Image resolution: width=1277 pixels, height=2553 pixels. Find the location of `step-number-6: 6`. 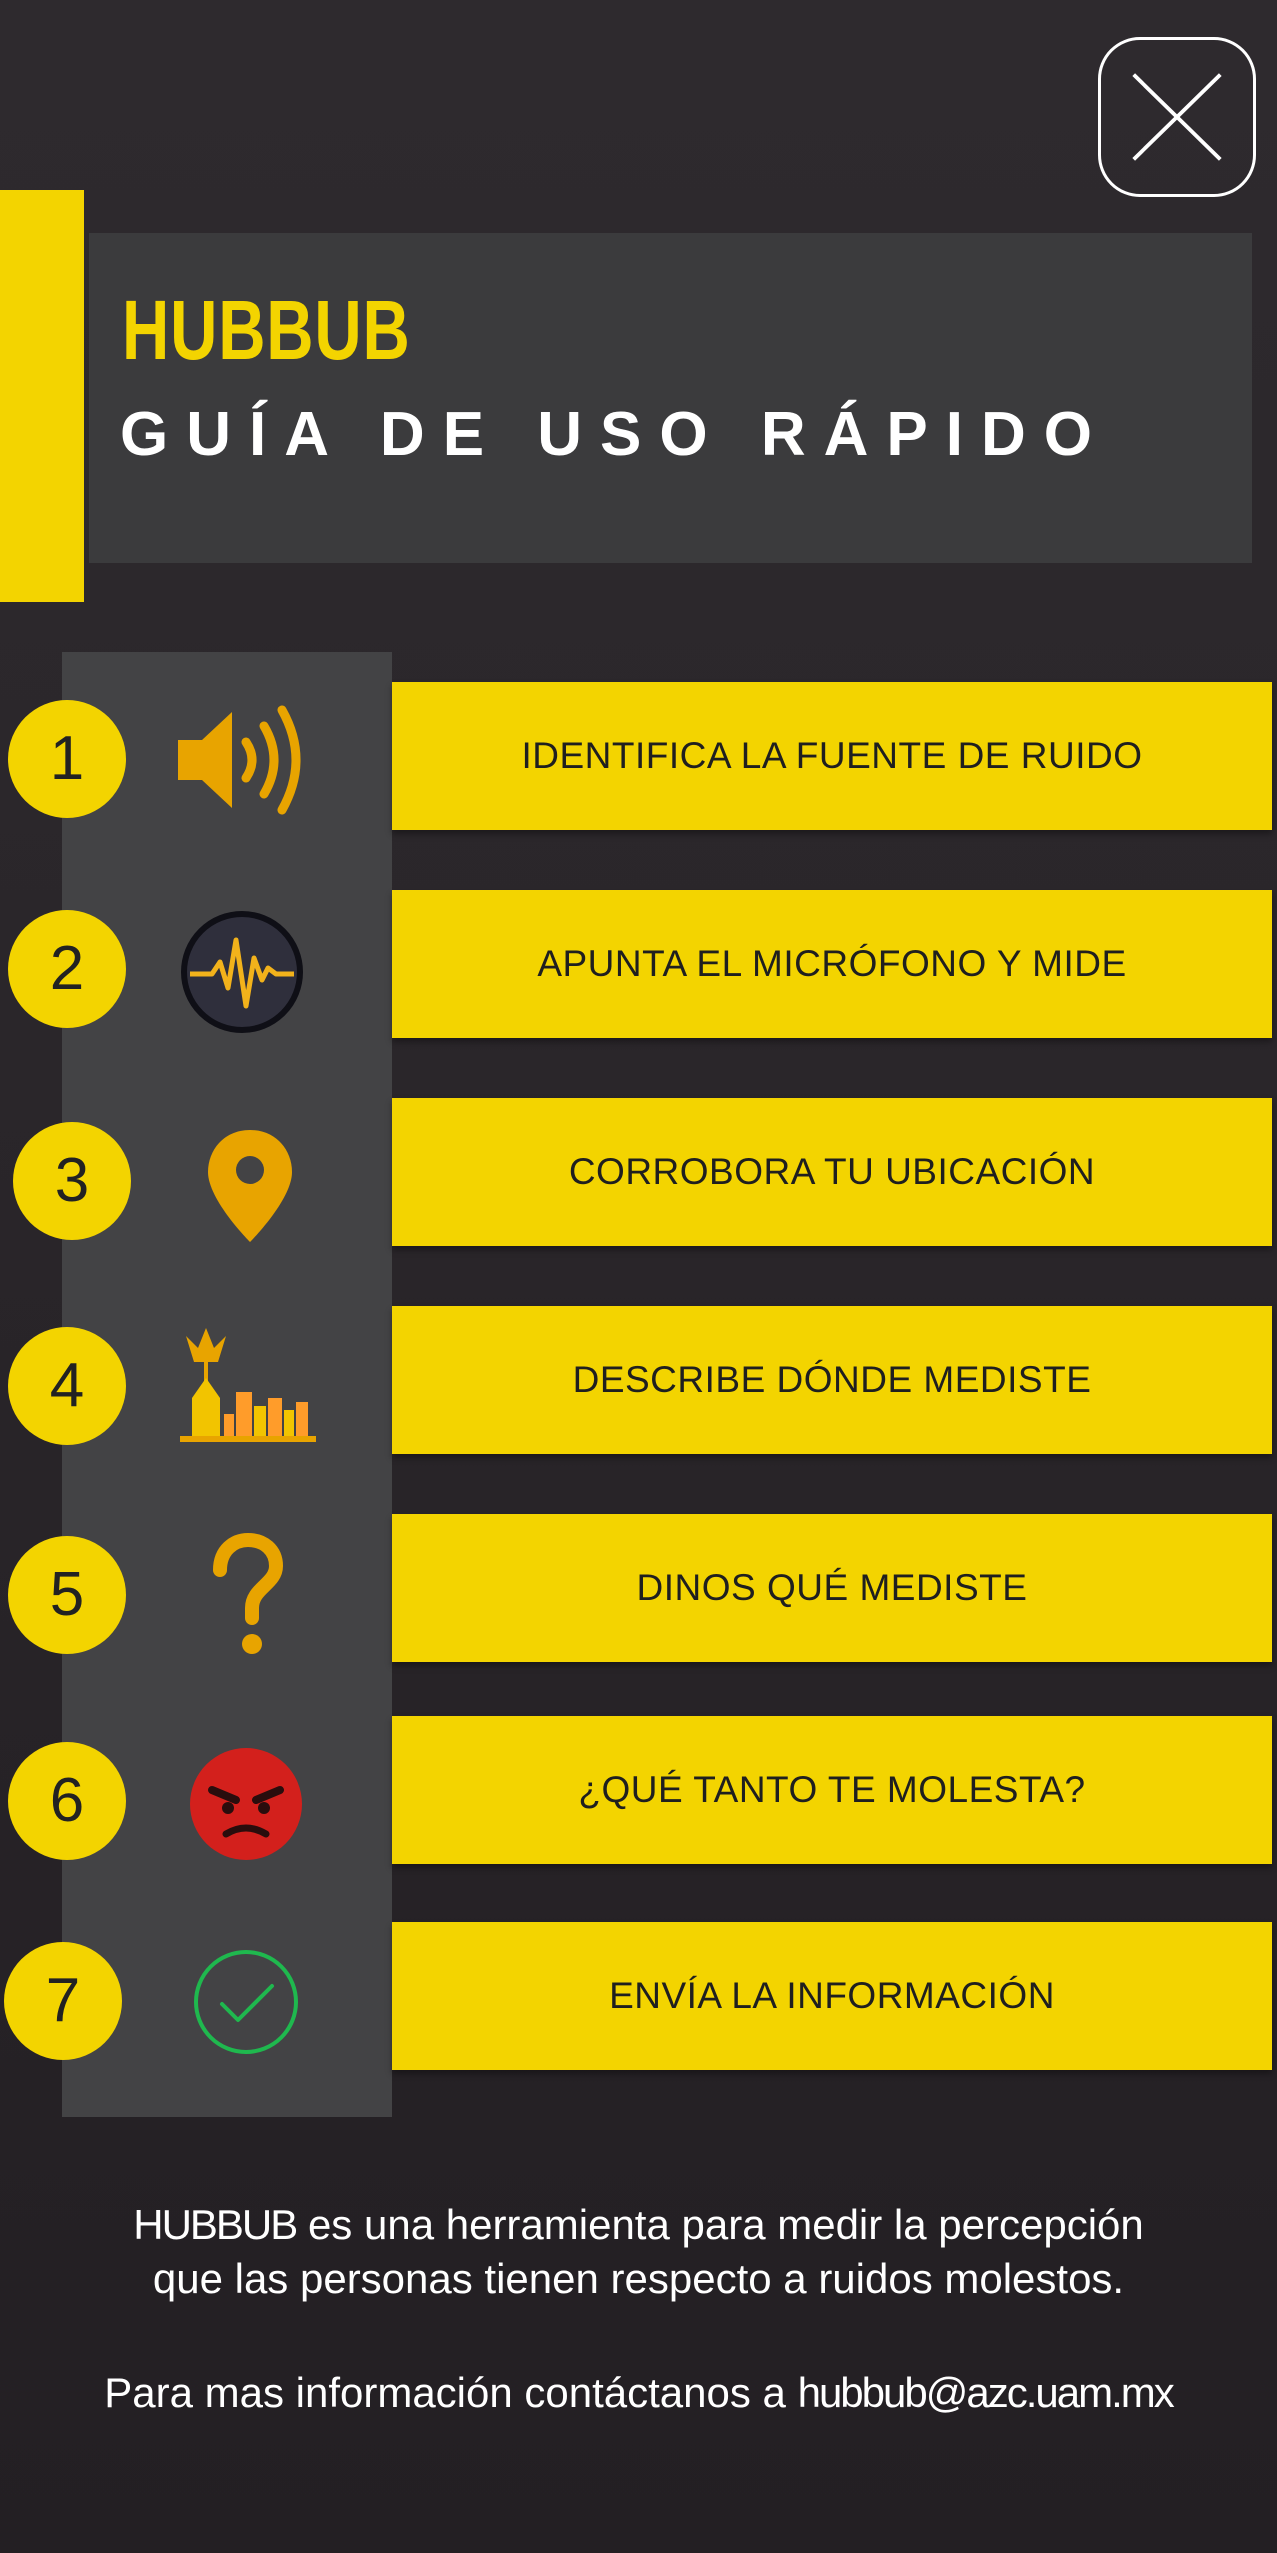

step-number-6: 6 is located at coordinates (67, 1801).